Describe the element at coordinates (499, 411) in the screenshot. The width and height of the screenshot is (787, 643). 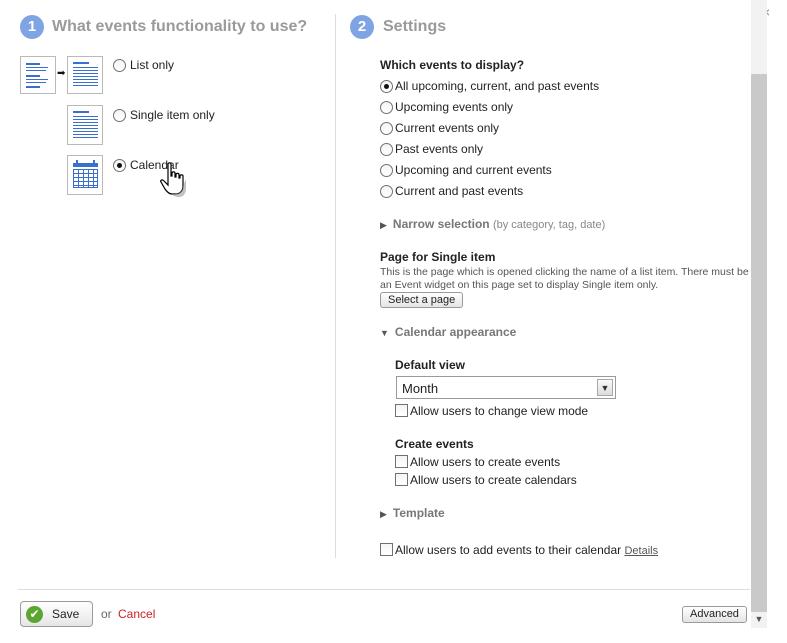
I see `label-change-view: Allow users to change view mode` at that location.